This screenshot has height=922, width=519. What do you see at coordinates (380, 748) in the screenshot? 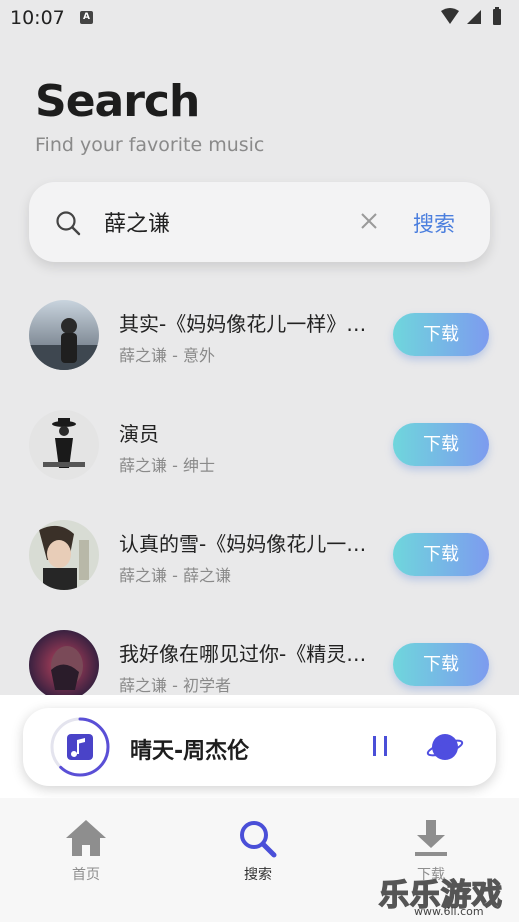
I see `pause-icon` at bounding box center [380, 748].